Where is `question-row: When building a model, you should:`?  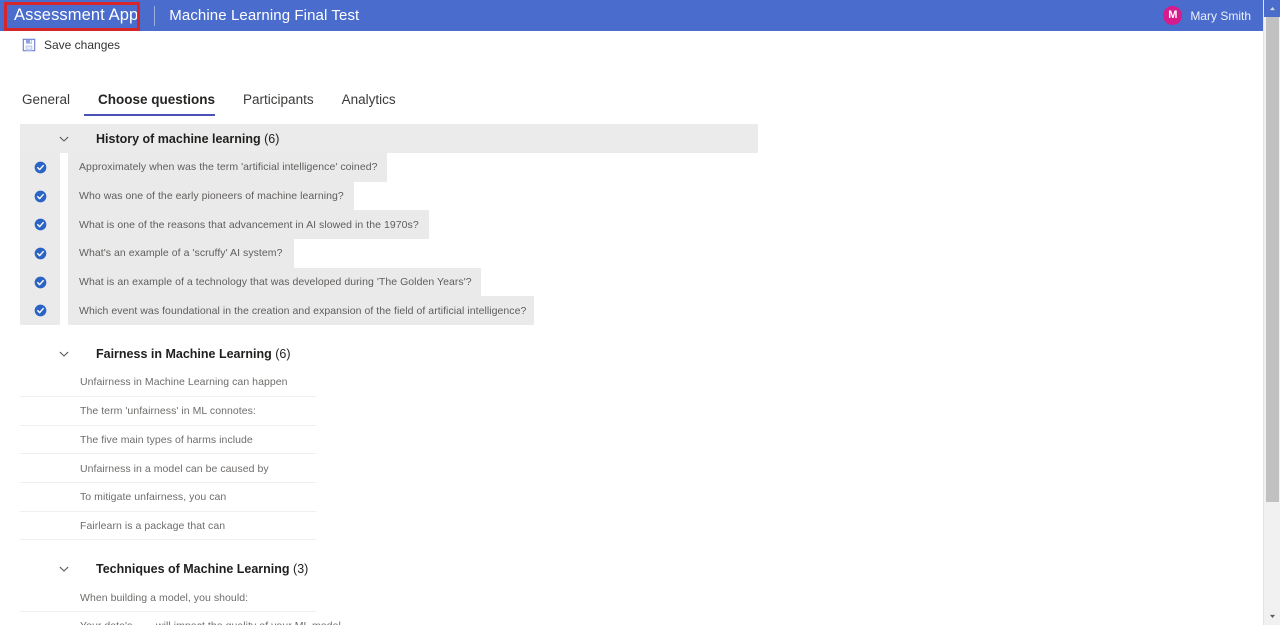
question-row: When building a model, you should: is located at coordinates (631, 597).